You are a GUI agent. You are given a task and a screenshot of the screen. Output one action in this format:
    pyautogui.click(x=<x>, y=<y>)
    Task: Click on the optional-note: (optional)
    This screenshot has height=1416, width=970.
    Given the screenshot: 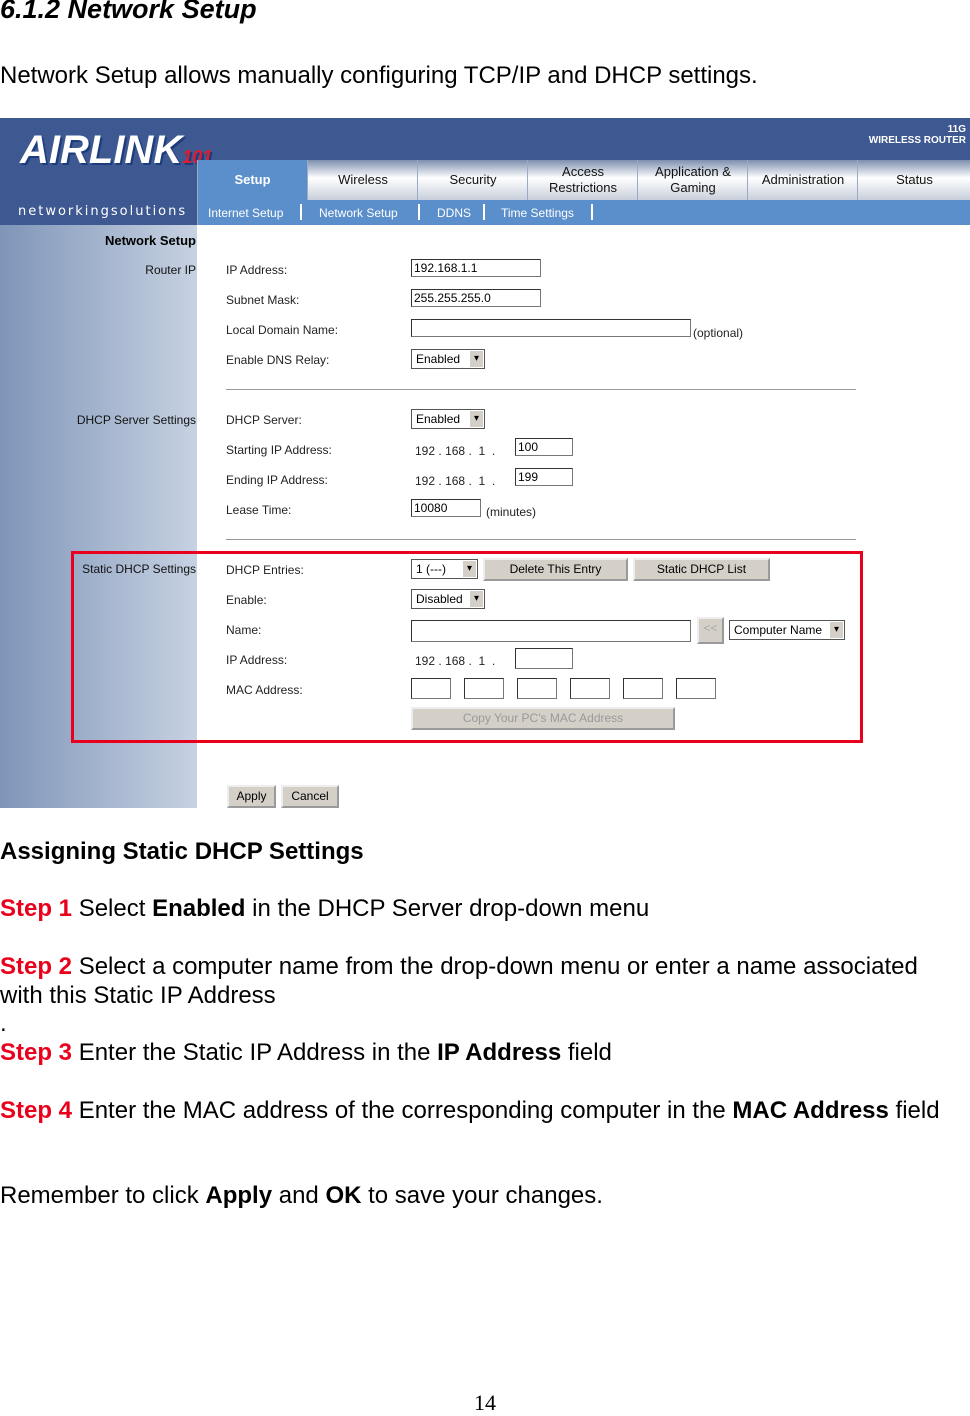 What is the action you would take?
    pyautogui.click(x=718, y=333)
    